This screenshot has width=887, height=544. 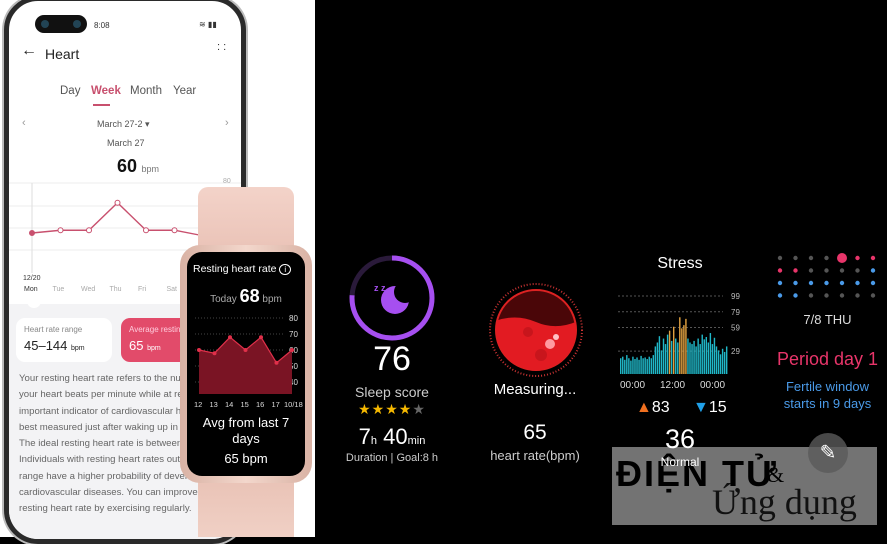 I want to click on back-arrow-icon: ←, so click(x=29, y=51).